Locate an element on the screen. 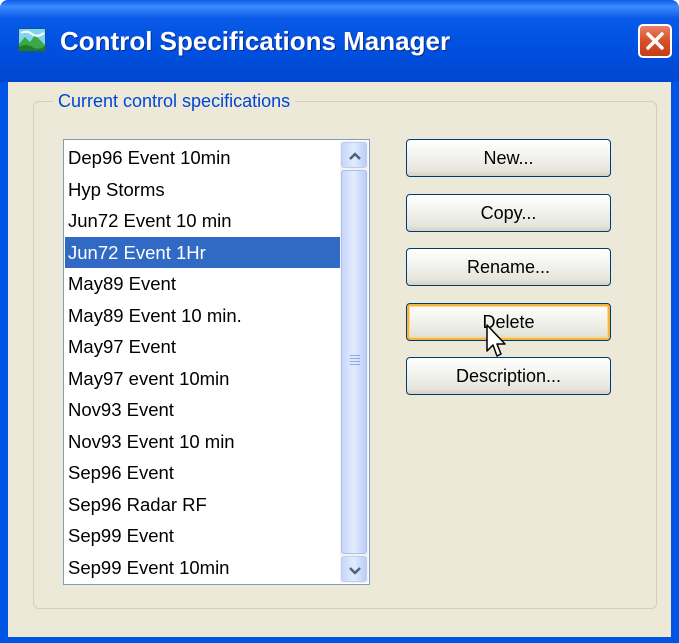 This screenshot has width=679, height=643. list-item: Hyp Storms is located at coordinates (202, 190).